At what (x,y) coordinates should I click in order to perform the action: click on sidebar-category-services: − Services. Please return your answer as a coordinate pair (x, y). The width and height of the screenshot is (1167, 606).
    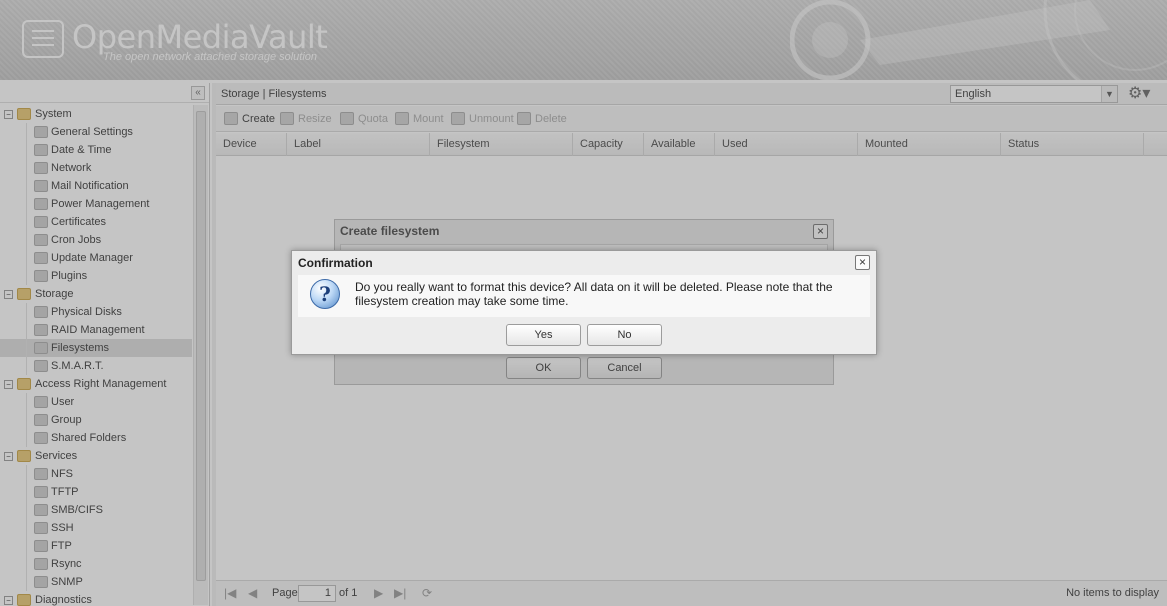
    Looking at the image, I should click on (96, 456).